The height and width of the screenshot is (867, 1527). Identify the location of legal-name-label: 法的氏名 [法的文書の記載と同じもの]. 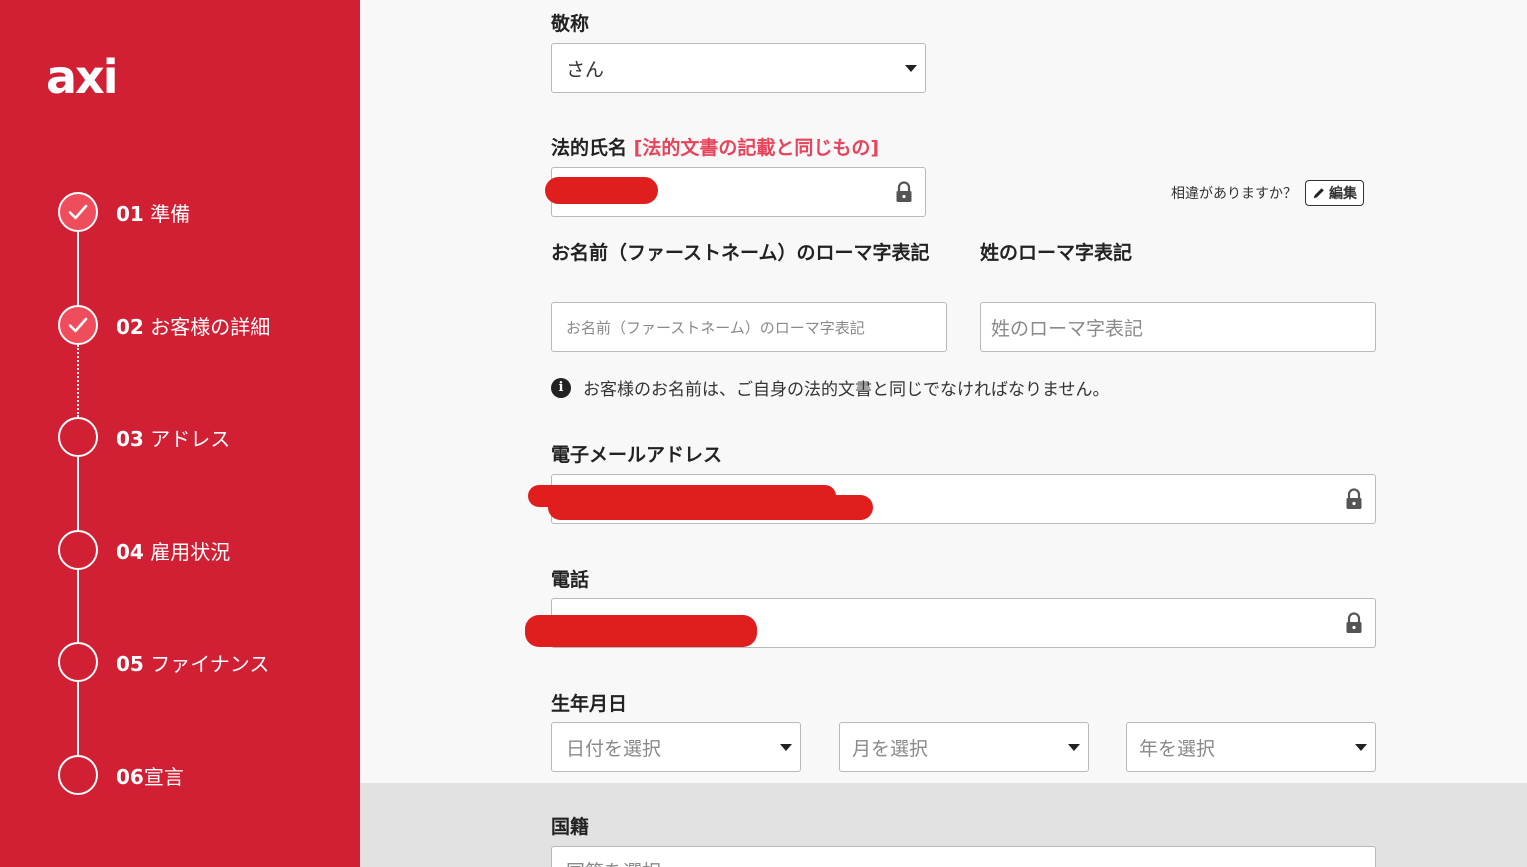
(715, 148).